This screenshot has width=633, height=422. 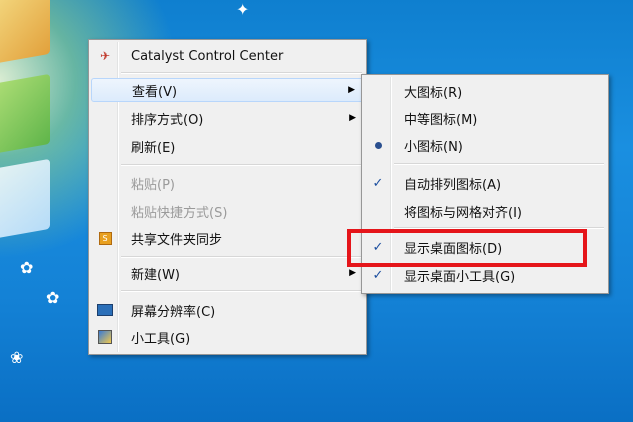 I want to click on monitor-icon, so click(x=105, y=310).